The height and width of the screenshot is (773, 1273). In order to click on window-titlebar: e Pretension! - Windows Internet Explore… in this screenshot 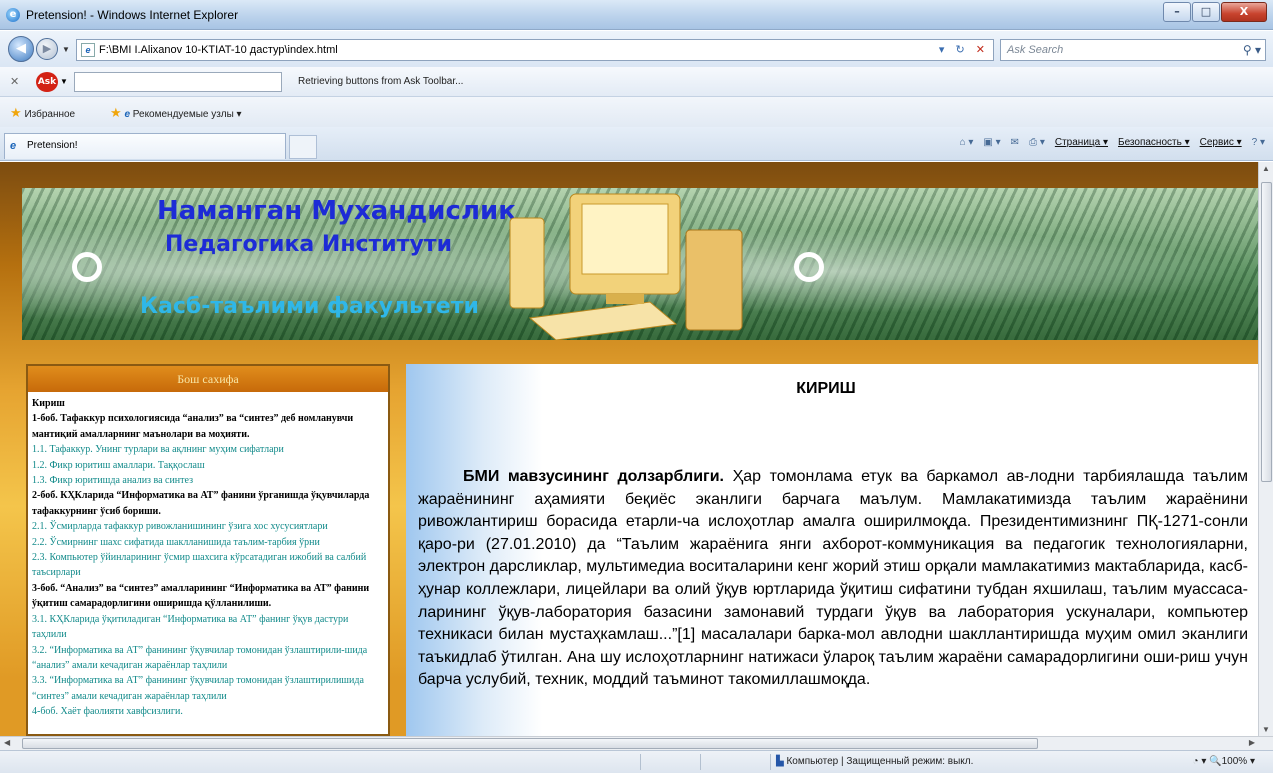, I will do `click(636, 15)`.